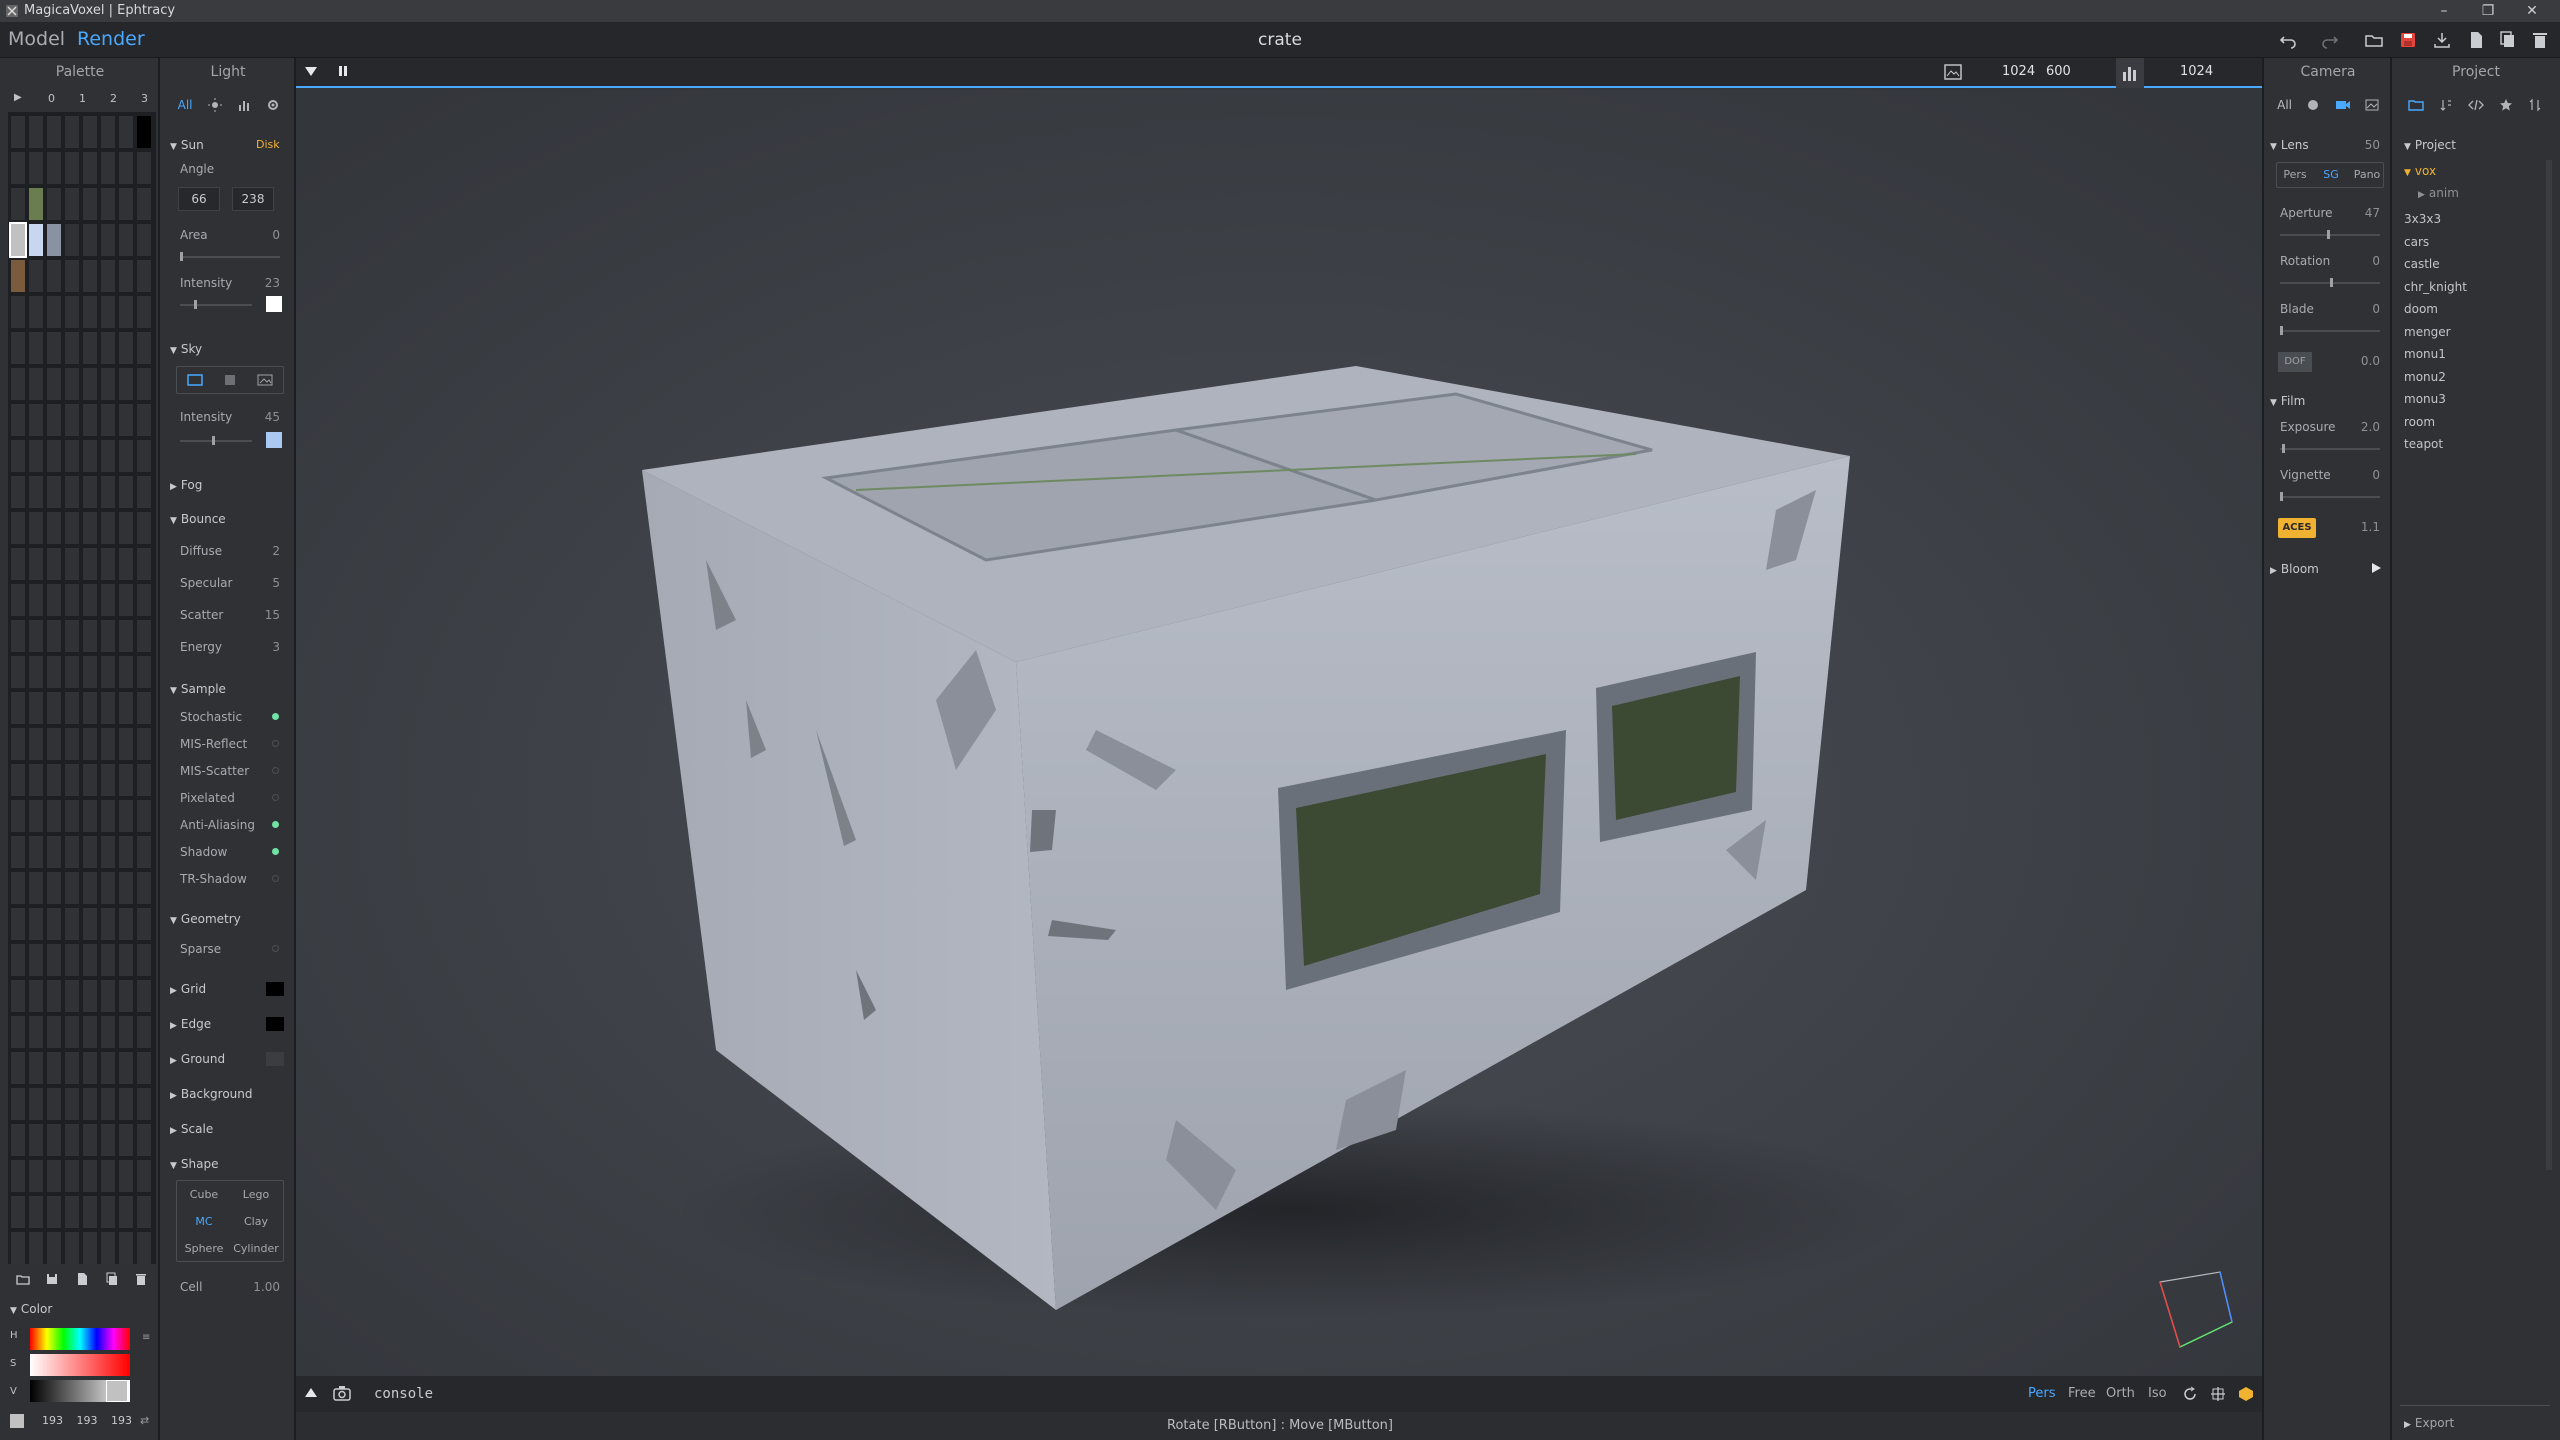  Describe the element at coordinates (2376, 568) in the screenshot. I see `bloom-play-icon` at that location.